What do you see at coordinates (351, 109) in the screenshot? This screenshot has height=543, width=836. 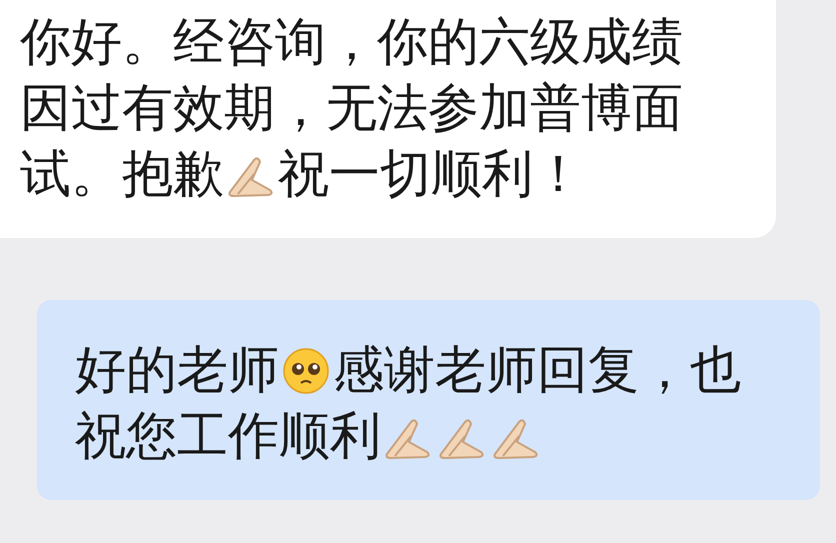 I see `message-text: 因过有效期，无法参加普博面` at bounding box center [351, 109].